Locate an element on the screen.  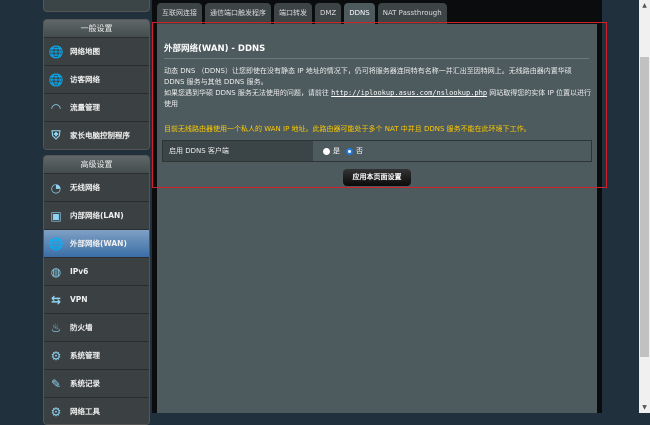
tab-nat-passthrough: NAT Passthrough is located at coordinates (412, 13).